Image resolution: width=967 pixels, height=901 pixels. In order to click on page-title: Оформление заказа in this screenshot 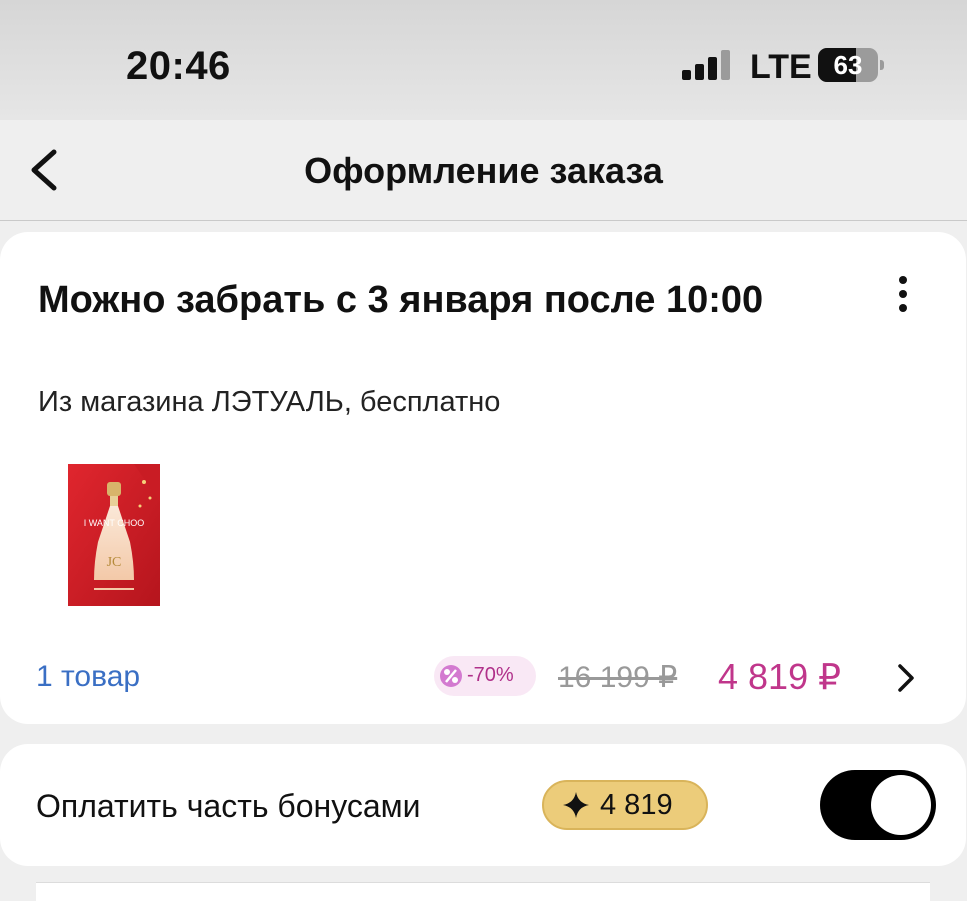, I will do `click(483, 170)`.